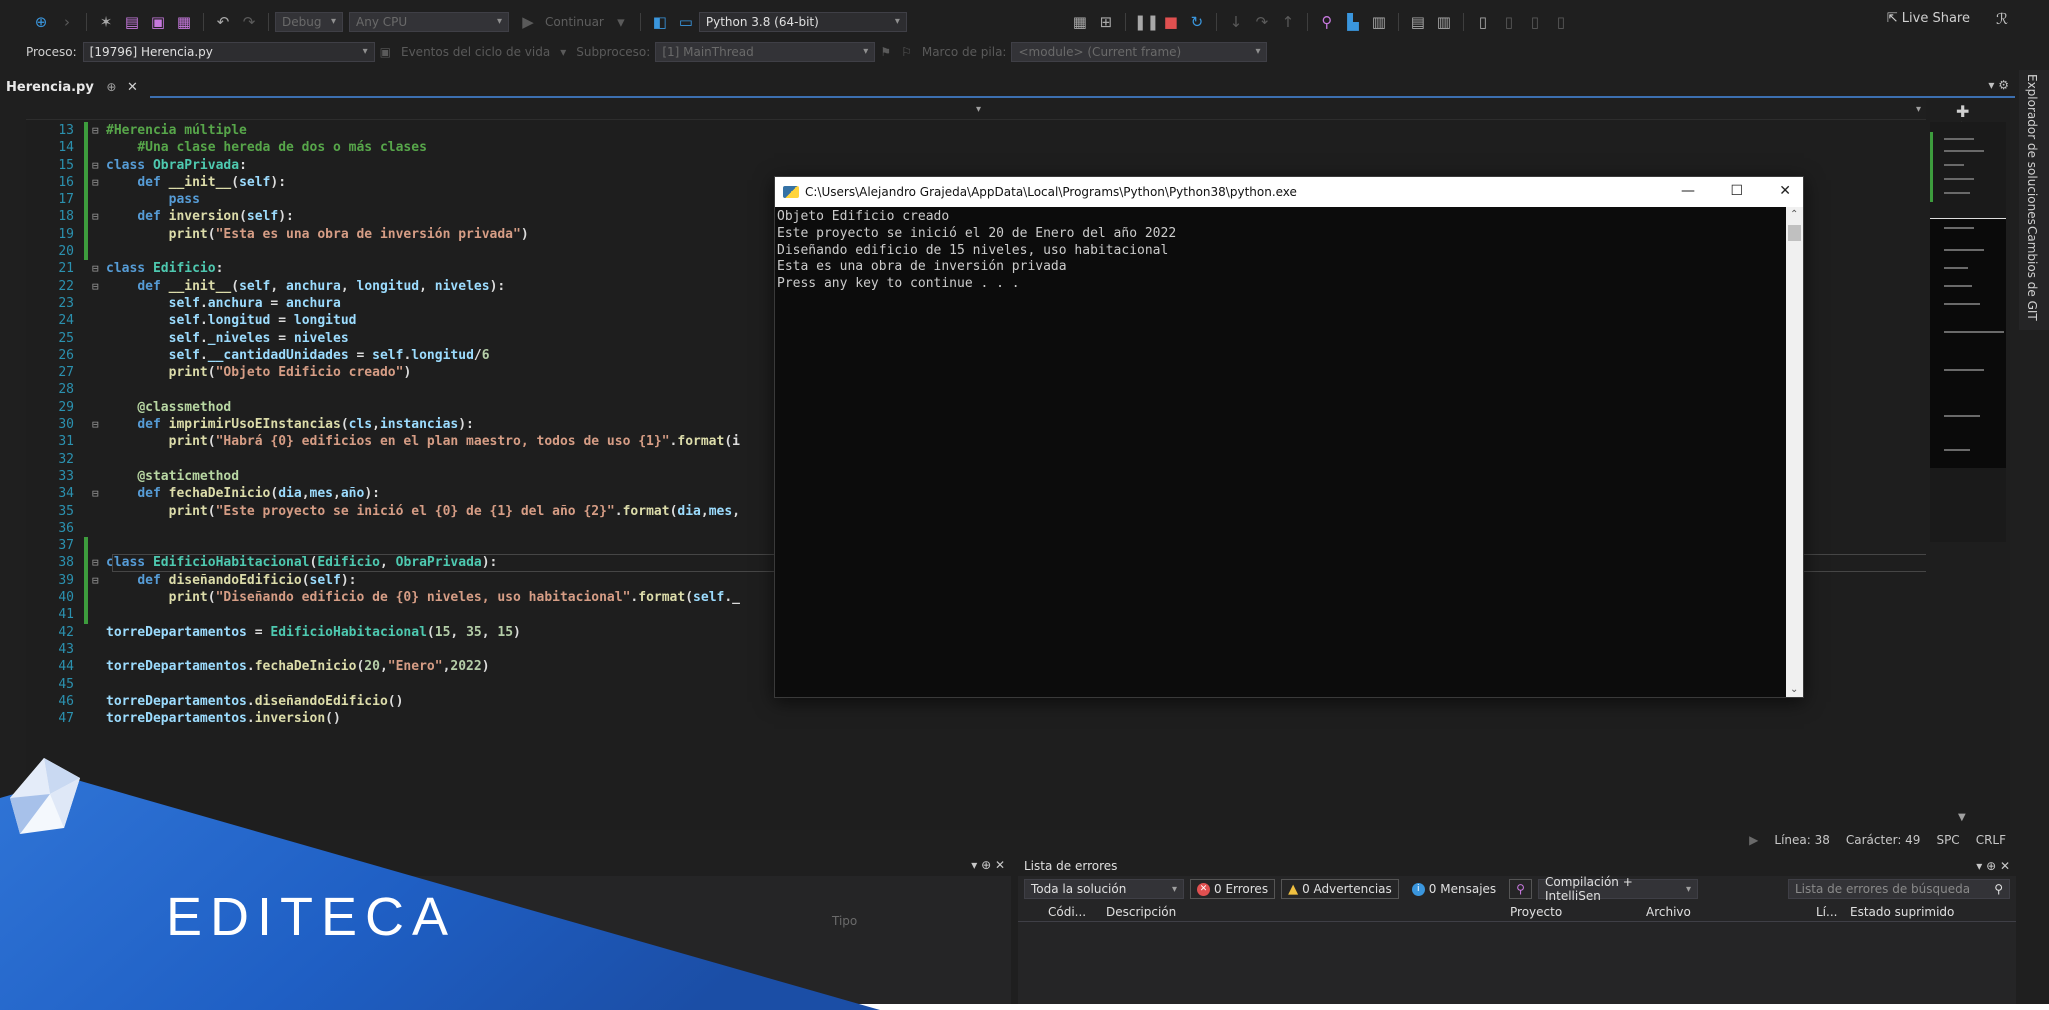  What do you see at coordinates (41, 22) in the screenshot?
I see `back-icon: ⊕` at bounding box center [41, 22].